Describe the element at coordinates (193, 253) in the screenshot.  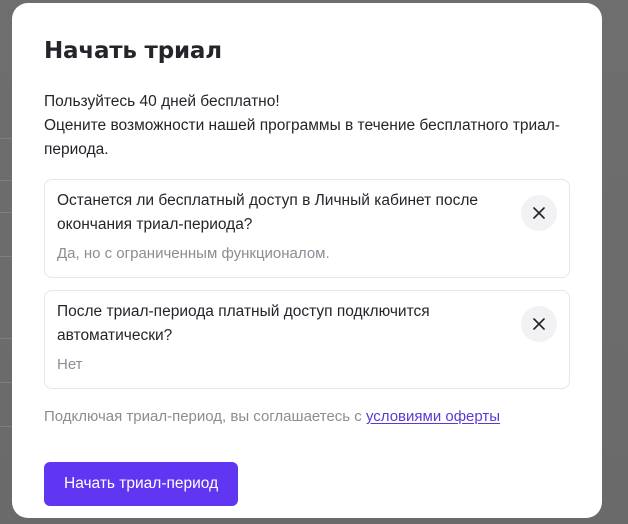
I see `faq-answer: Да, но с ограниченным функционалом.` at that location.